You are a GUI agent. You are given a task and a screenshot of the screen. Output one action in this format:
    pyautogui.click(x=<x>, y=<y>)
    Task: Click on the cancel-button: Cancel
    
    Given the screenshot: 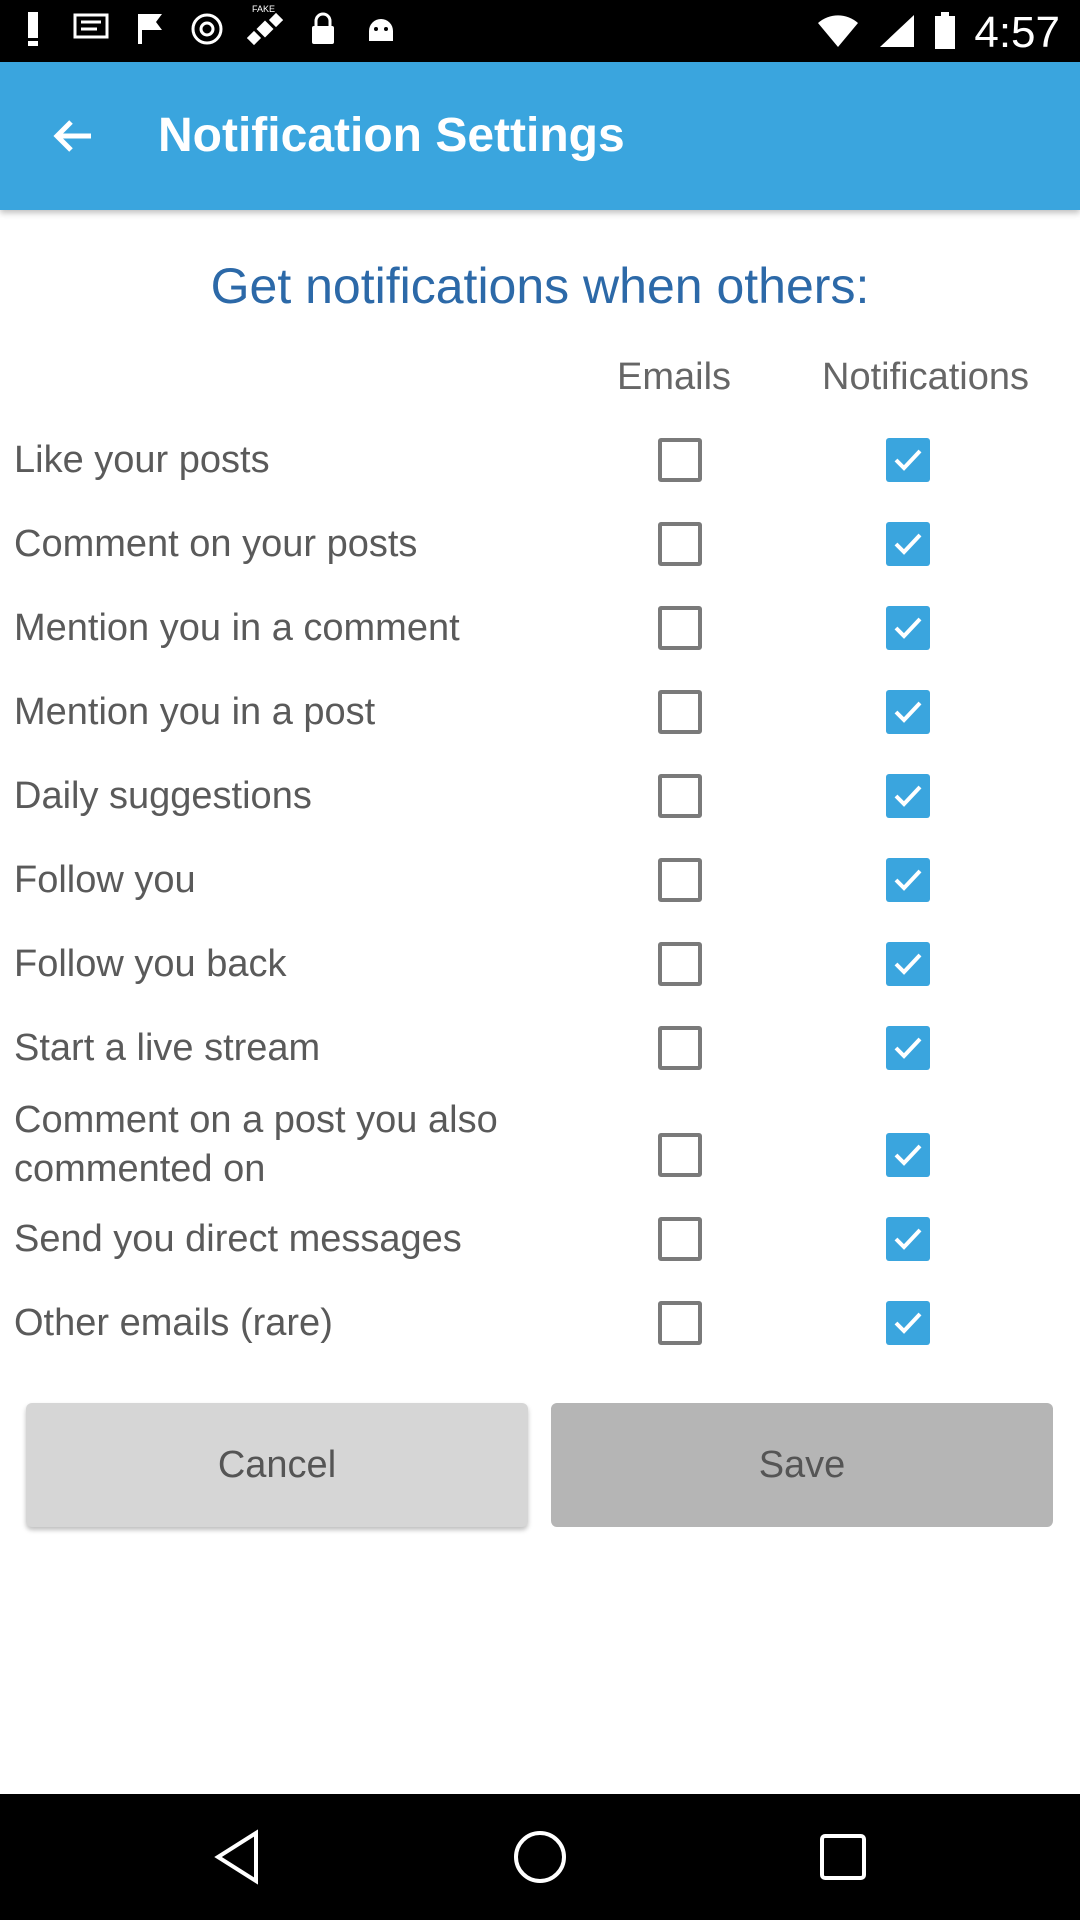 What is the action you would take?
    pyautogui.click(x=277, y=1465)
    